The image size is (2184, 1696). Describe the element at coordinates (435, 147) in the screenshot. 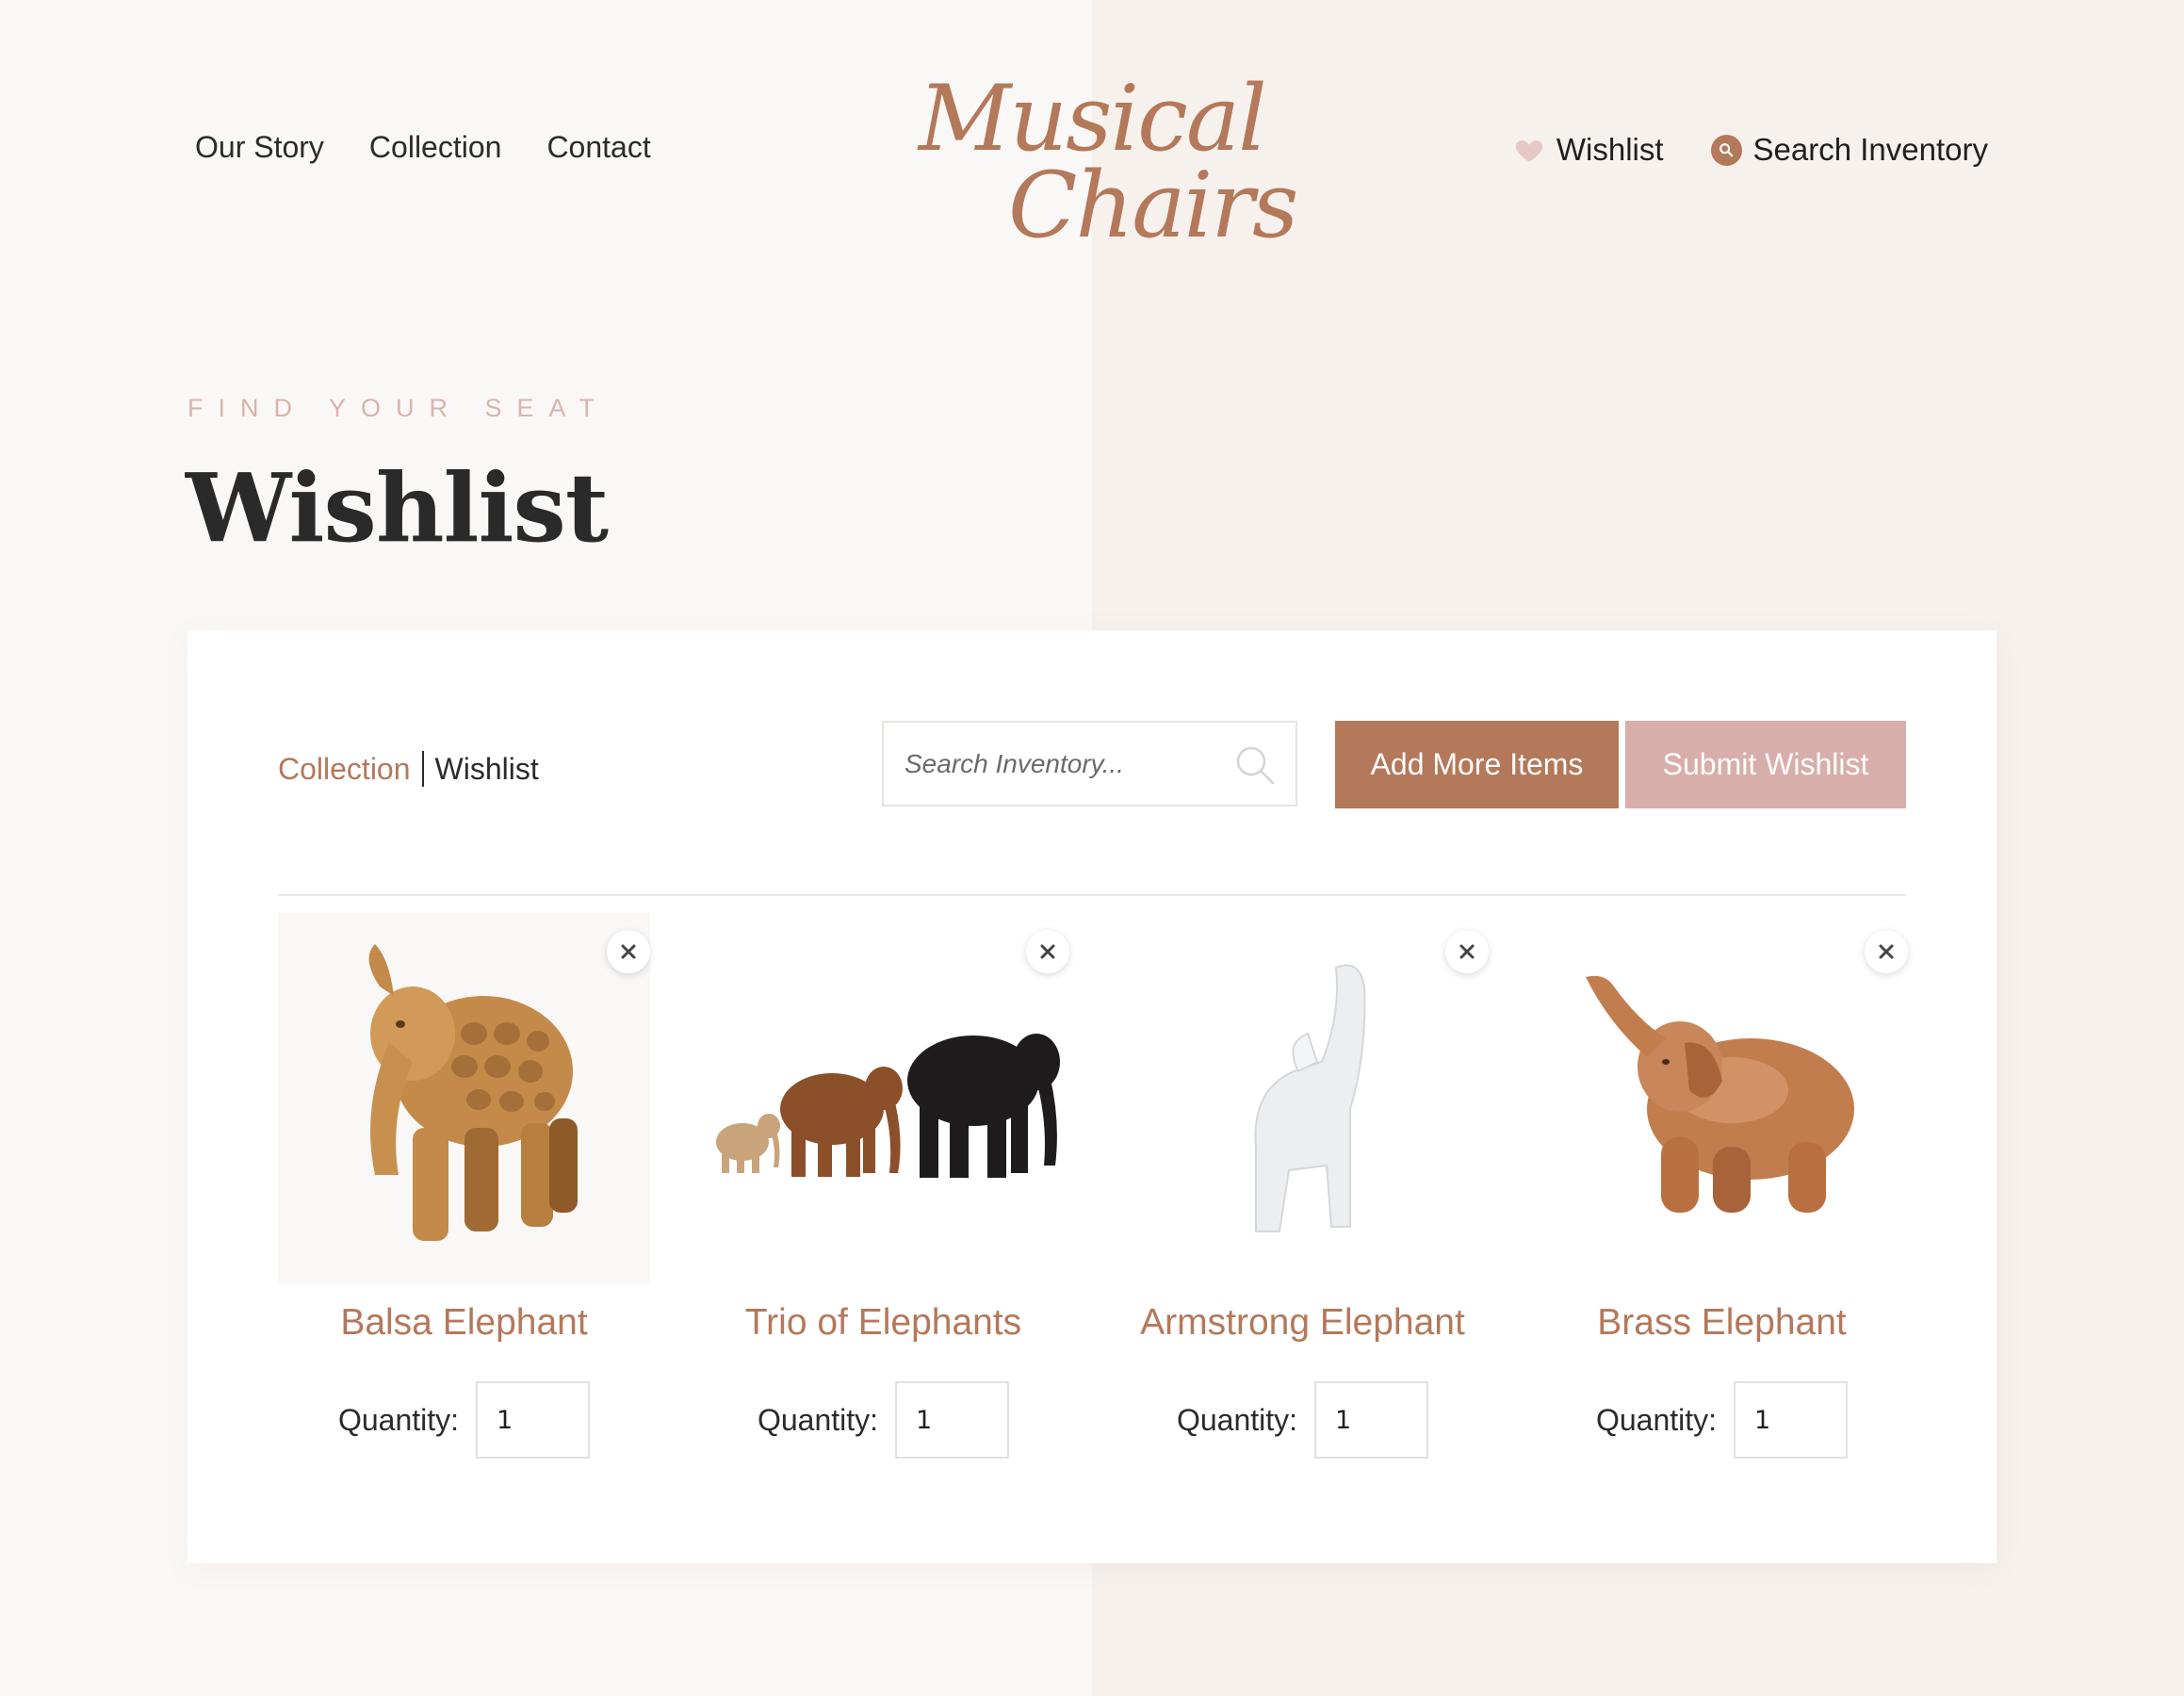

I see `nav-collection: Collection` at that location.